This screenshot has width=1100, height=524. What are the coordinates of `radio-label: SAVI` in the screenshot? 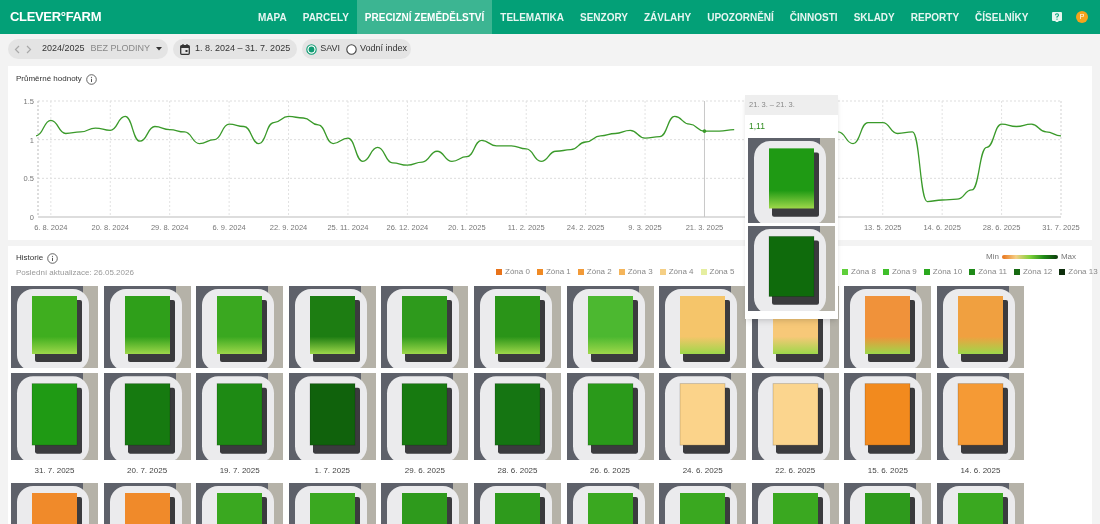 It's located at (330, 49).